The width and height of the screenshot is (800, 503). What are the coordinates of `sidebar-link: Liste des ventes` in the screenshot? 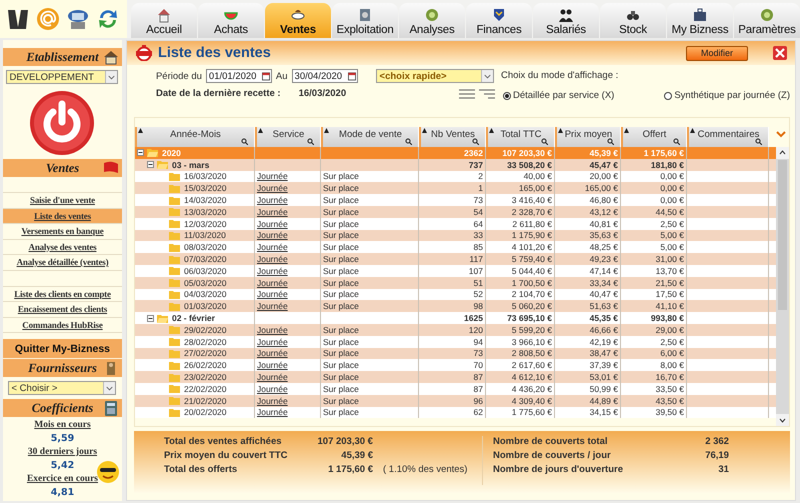 It's located at (62, 216).